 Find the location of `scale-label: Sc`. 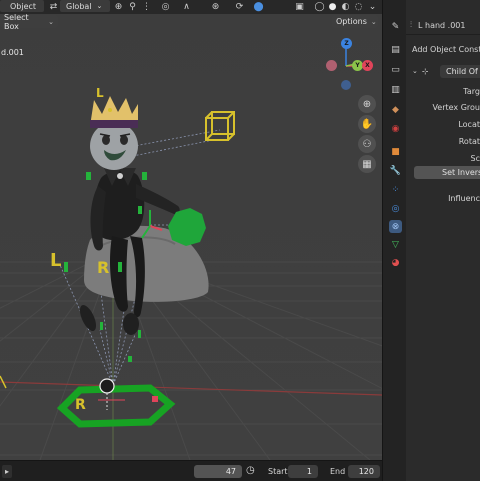

scale-label: Sc is located at coordinates (475, 158).